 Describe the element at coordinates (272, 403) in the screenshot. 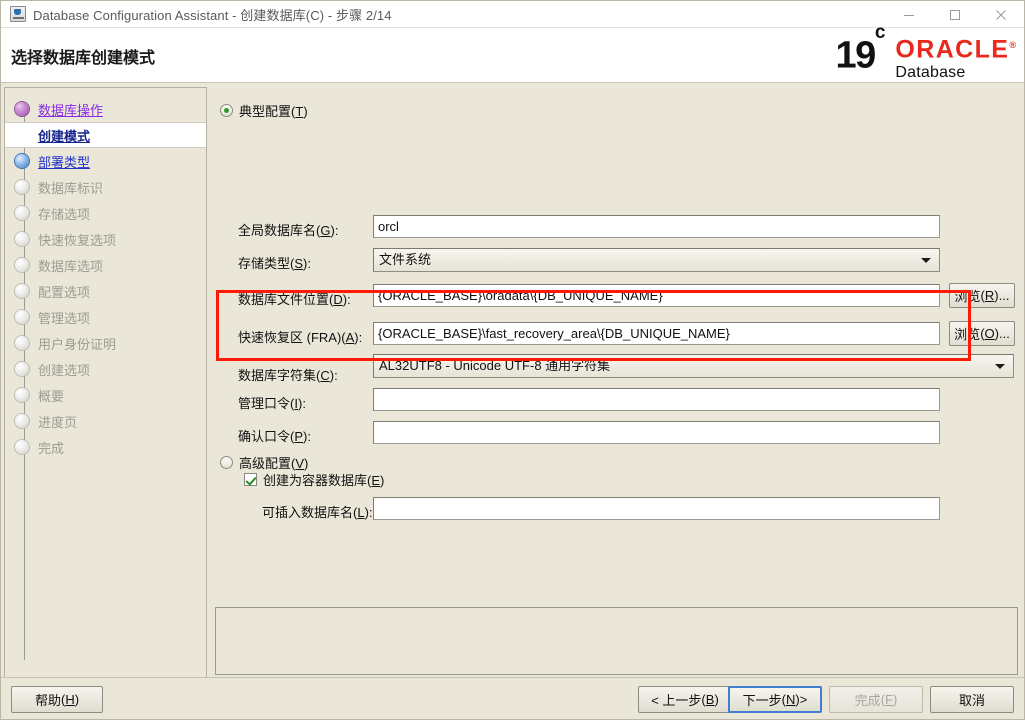

I see `admin-password-label: 管理口令(I):` at that location.